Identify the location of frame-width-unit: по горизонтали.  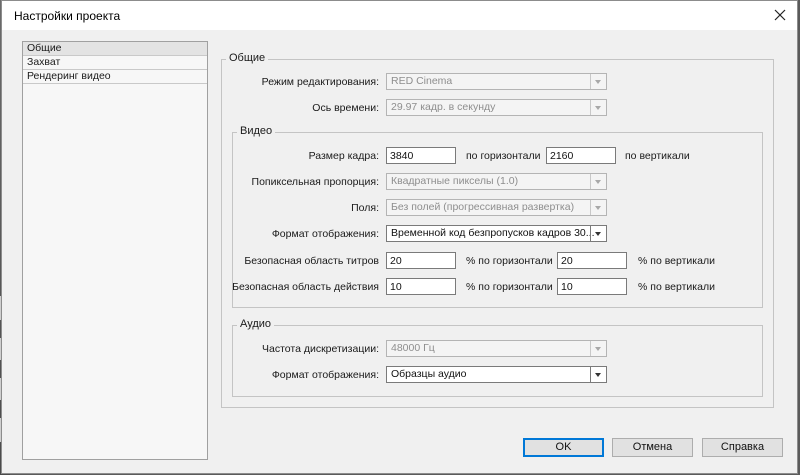
(503, 156).